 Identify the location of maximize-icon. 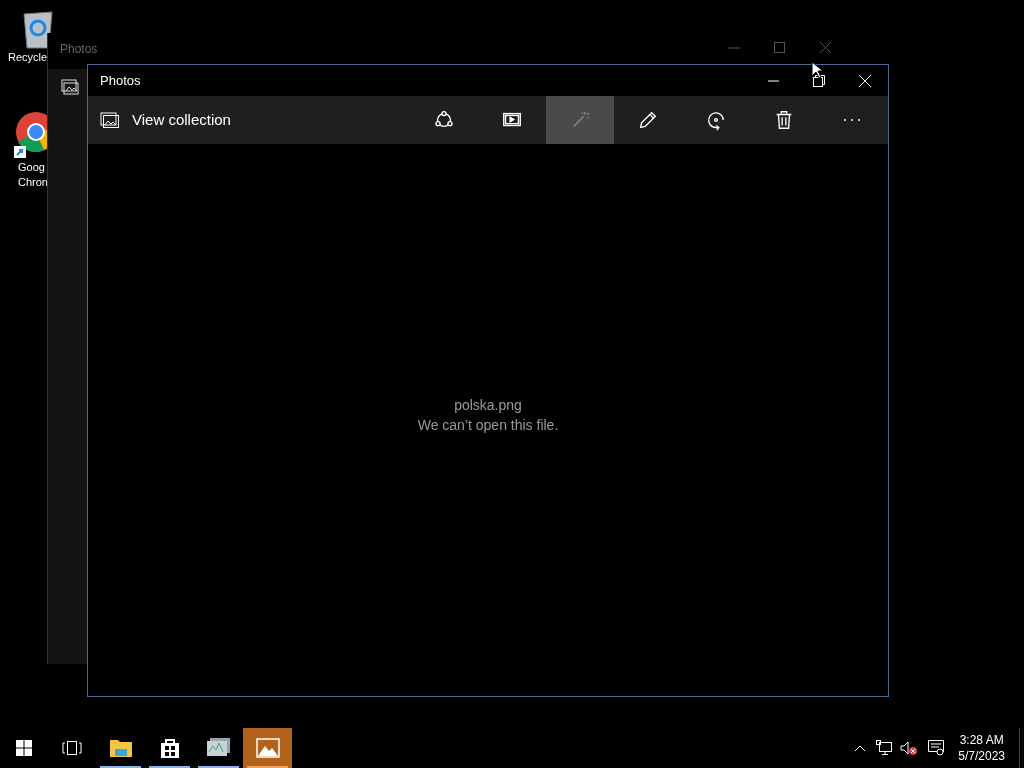
(779, 47).